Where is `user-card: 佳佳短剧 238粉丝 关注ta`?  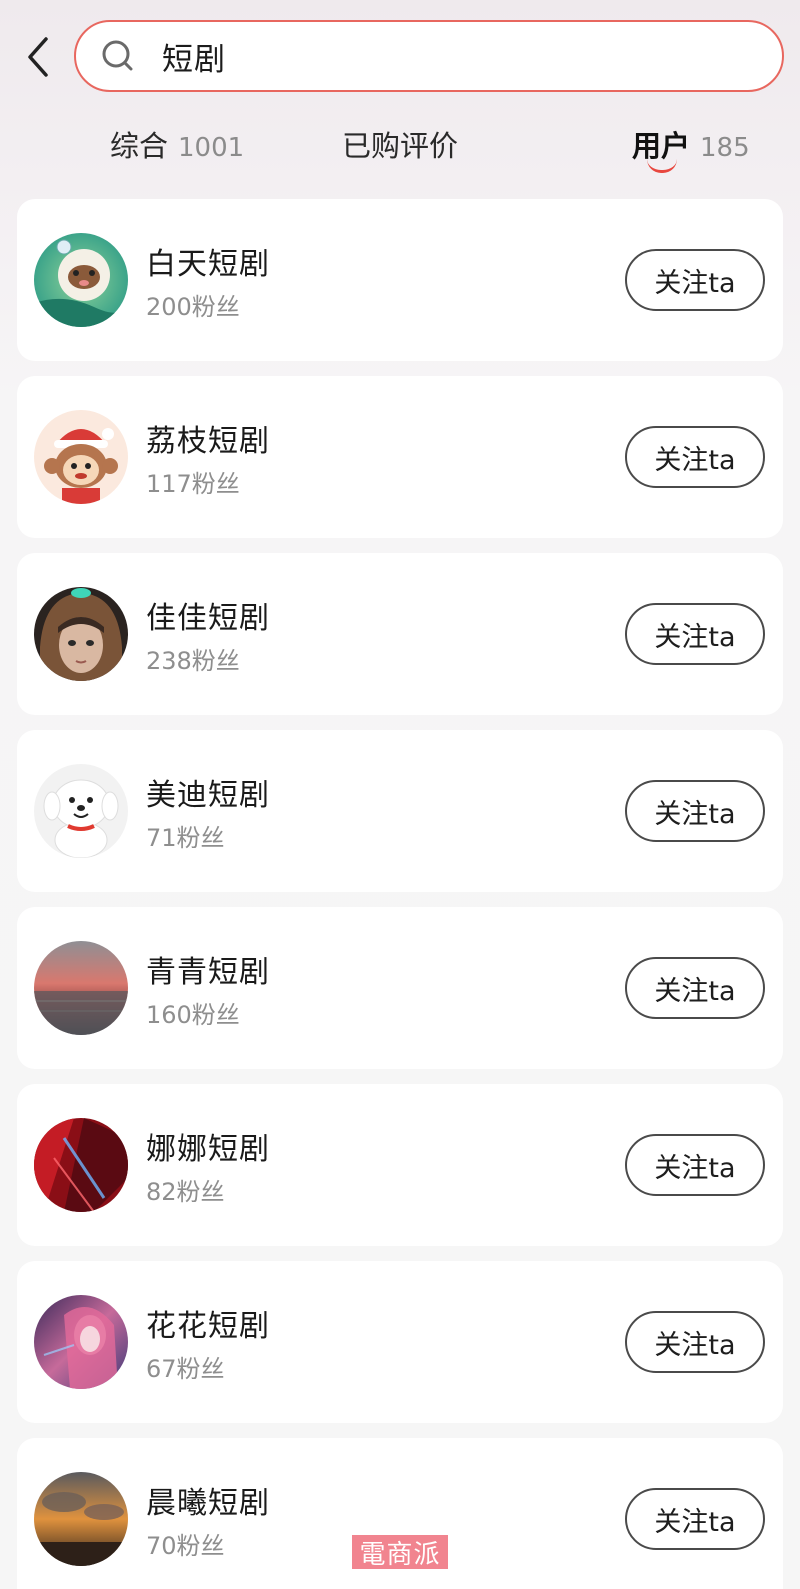
user-card: 佳佳短剧 238粉丝 关注ta is located at coordinates (400, 634).